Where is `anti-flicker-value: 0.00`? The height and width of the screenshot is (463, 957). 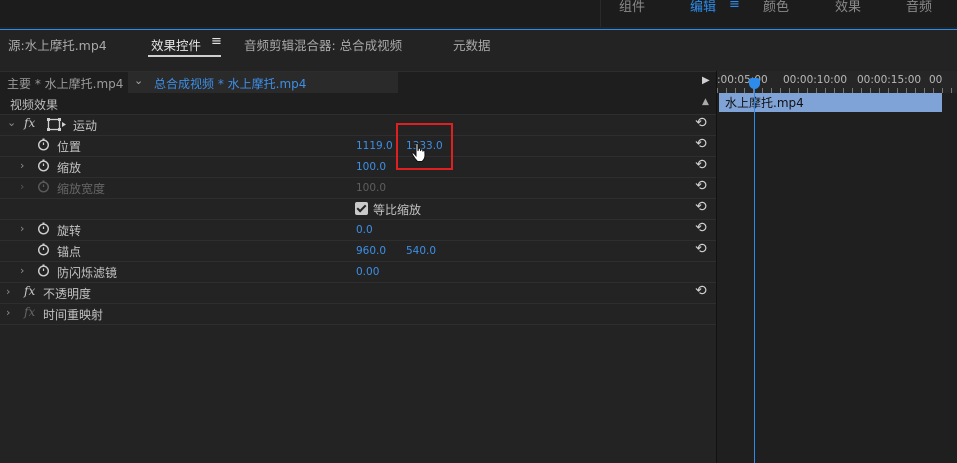 anti-flicker-value: 0.00 is located at coordinates (367, 272).